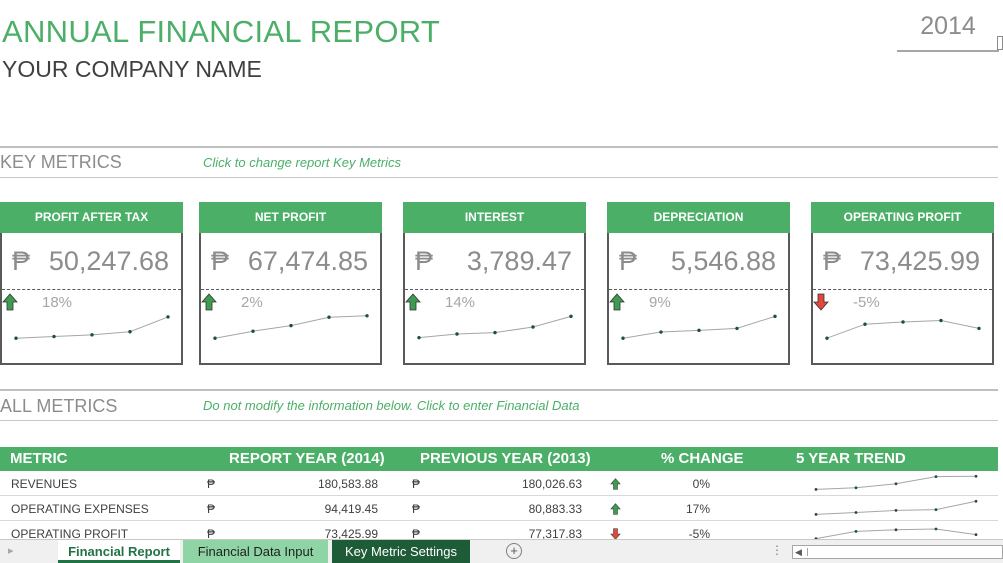 The width and height of the screenshot is (1003, 563). What do you see at coordinates (91, 283) in the screenshot?
I see `key-metric-card: PROFIT AFTER TAX ₱ 50,247.68 18%` at bounding box center [91, 283].